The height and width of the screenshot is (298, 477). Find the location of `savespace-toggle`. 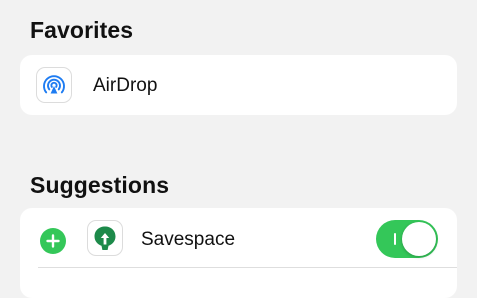

savespace-toggle is located at coordinates (407, 239).